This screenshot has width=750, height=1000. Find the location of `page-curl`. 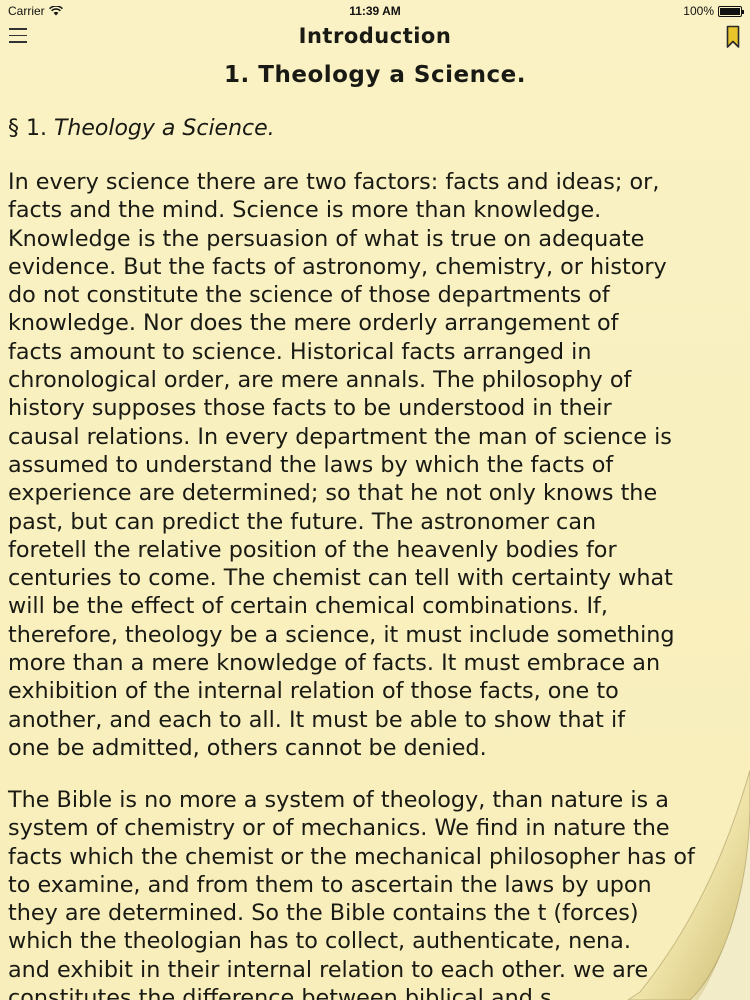

page-curl is located at coordinates (665, 885).